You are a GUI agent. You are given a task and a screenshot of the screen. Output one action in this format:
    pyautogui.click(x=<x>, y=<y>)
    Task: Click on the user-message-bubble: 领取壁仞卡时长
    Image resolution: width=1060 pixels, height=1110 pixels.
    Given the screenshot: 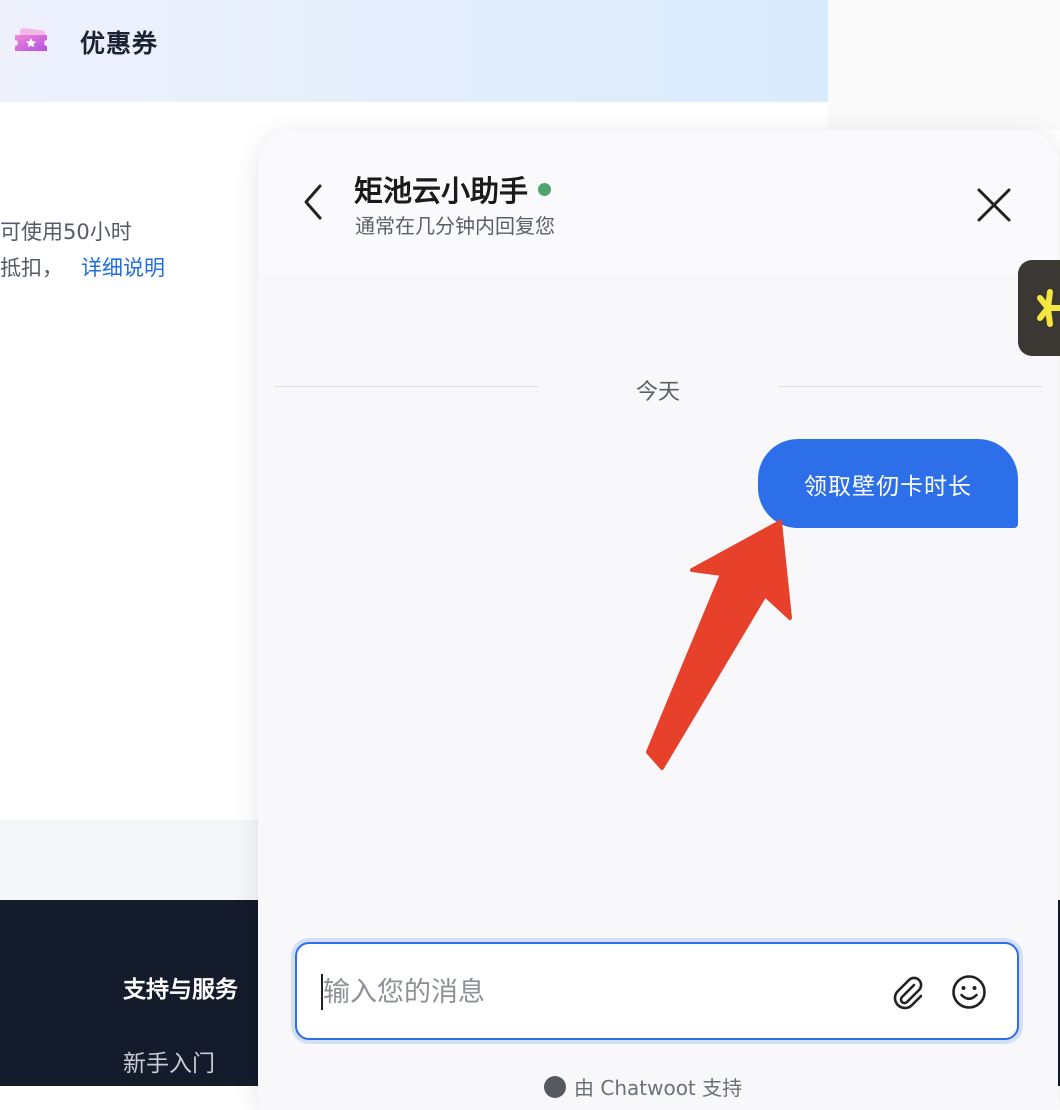 What is the action you would take?
    pyautogui.click(x=888, y=483)
    